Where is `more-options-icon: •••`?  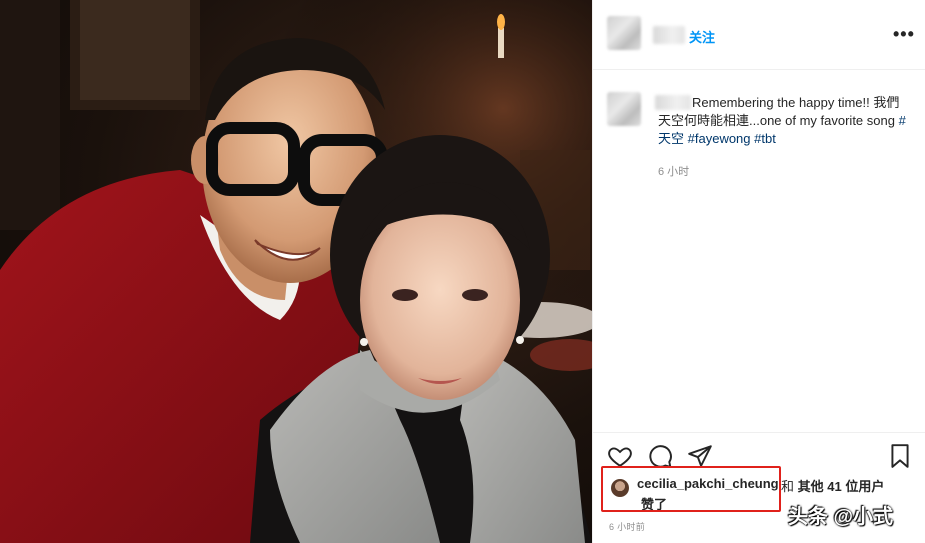 more-options-icon: ••• is located at coordinates (904, 34).